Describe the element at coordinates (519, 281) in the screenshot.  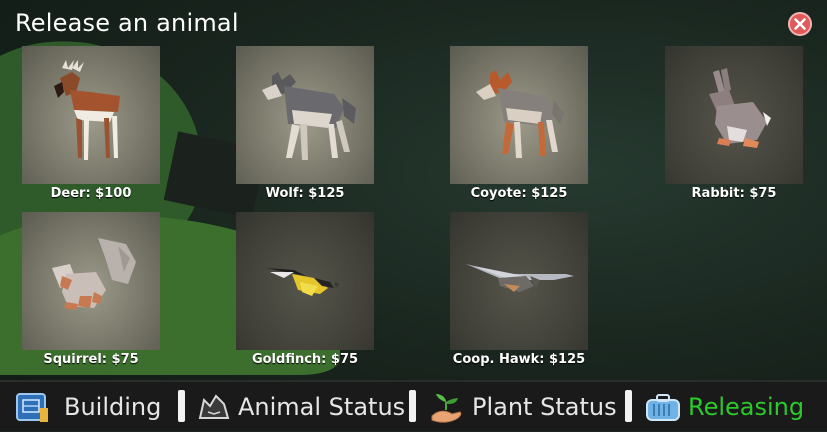
I see `cooper-hawk-image` at that location.